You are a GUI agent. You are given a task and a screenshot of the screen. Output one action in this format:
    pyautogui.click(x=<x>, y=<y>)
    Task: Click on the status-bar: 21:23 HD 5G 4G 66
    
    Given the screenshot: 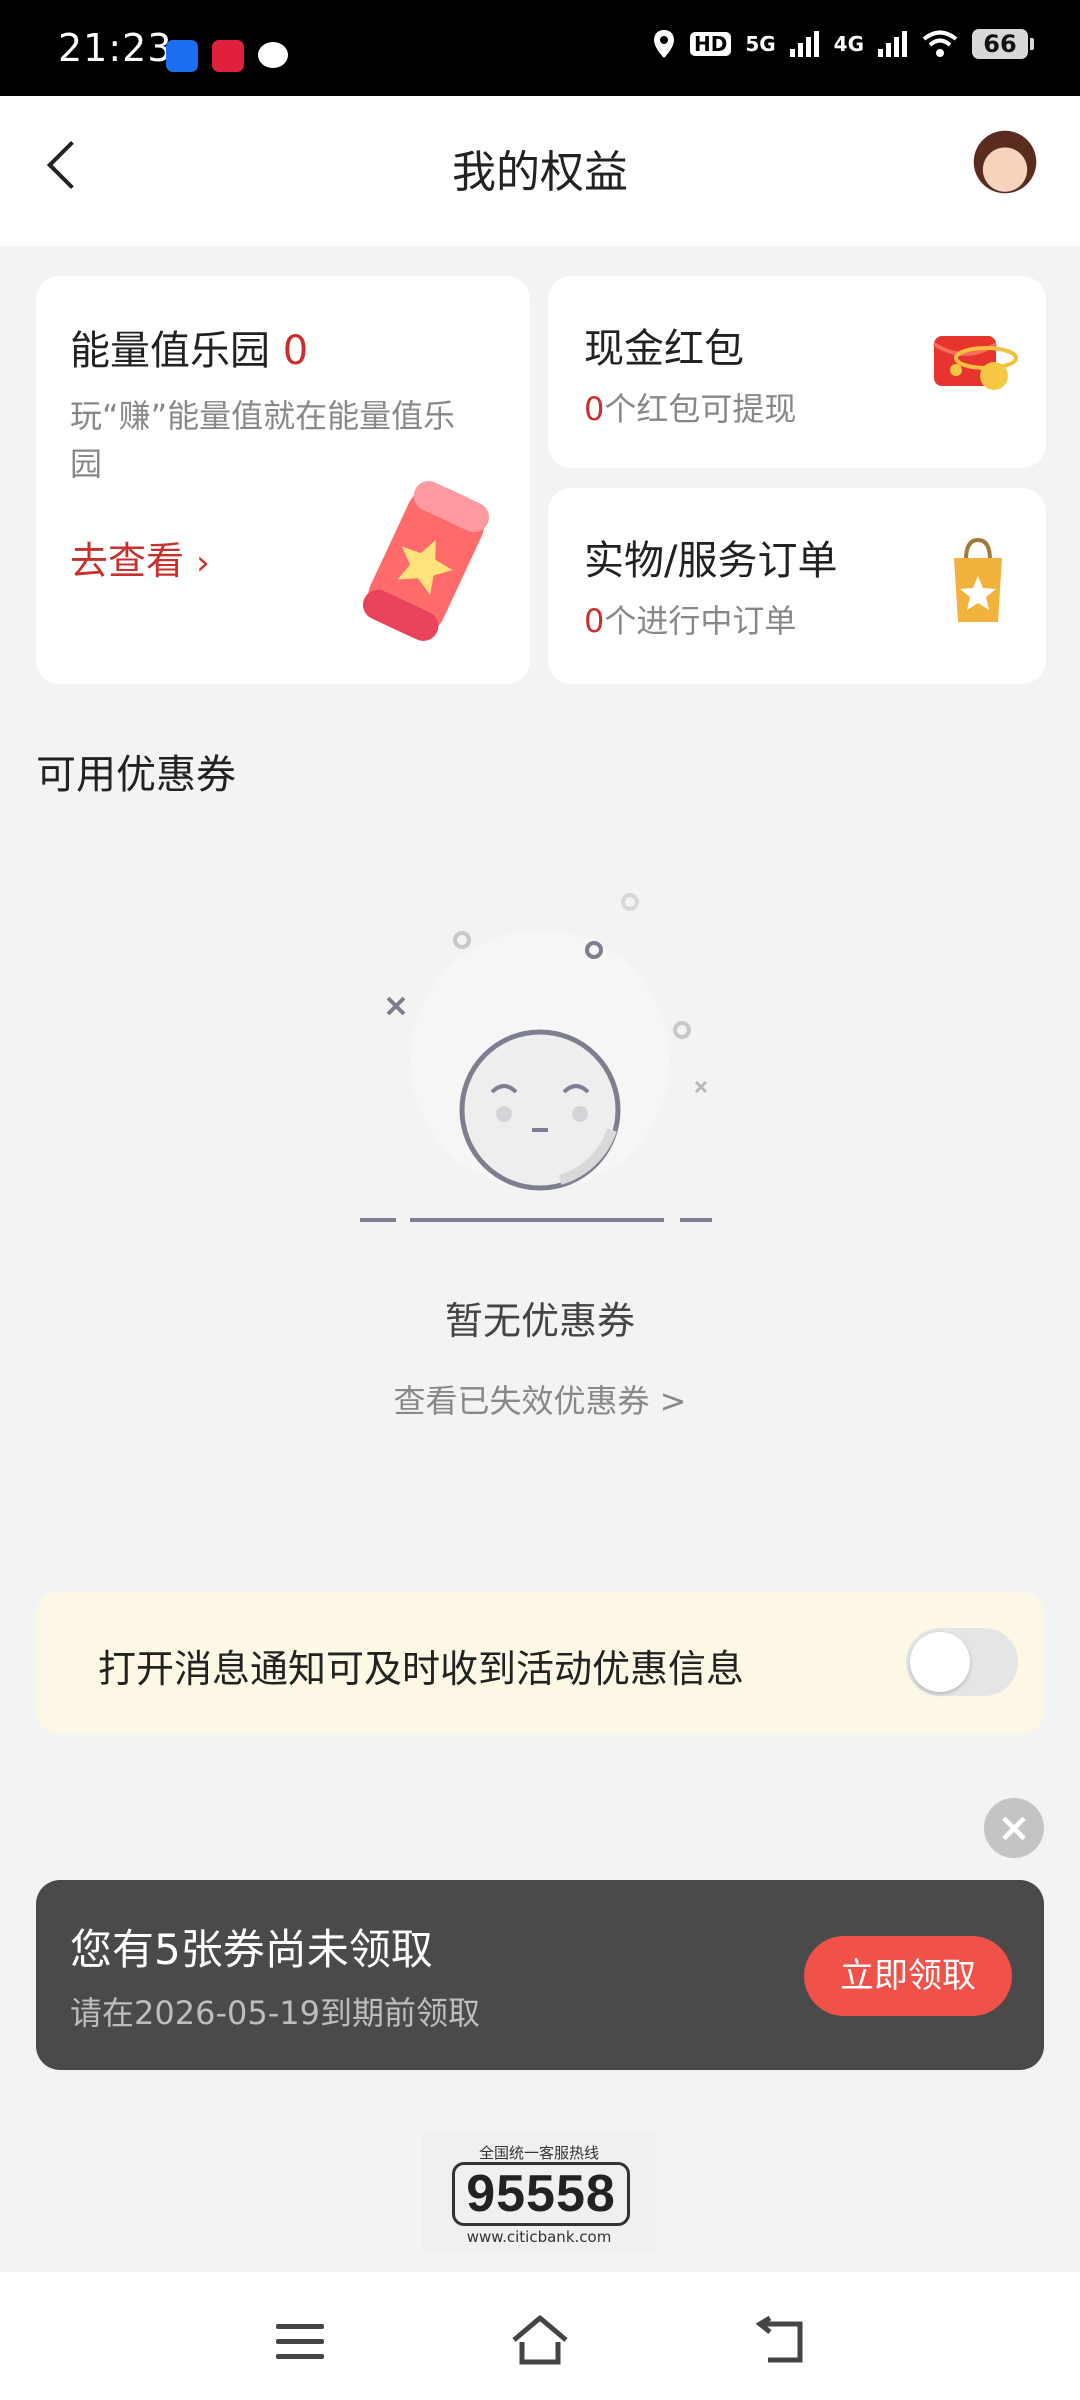 What is the action you would take?
    pyautogui.click(x=540, y=48)
    